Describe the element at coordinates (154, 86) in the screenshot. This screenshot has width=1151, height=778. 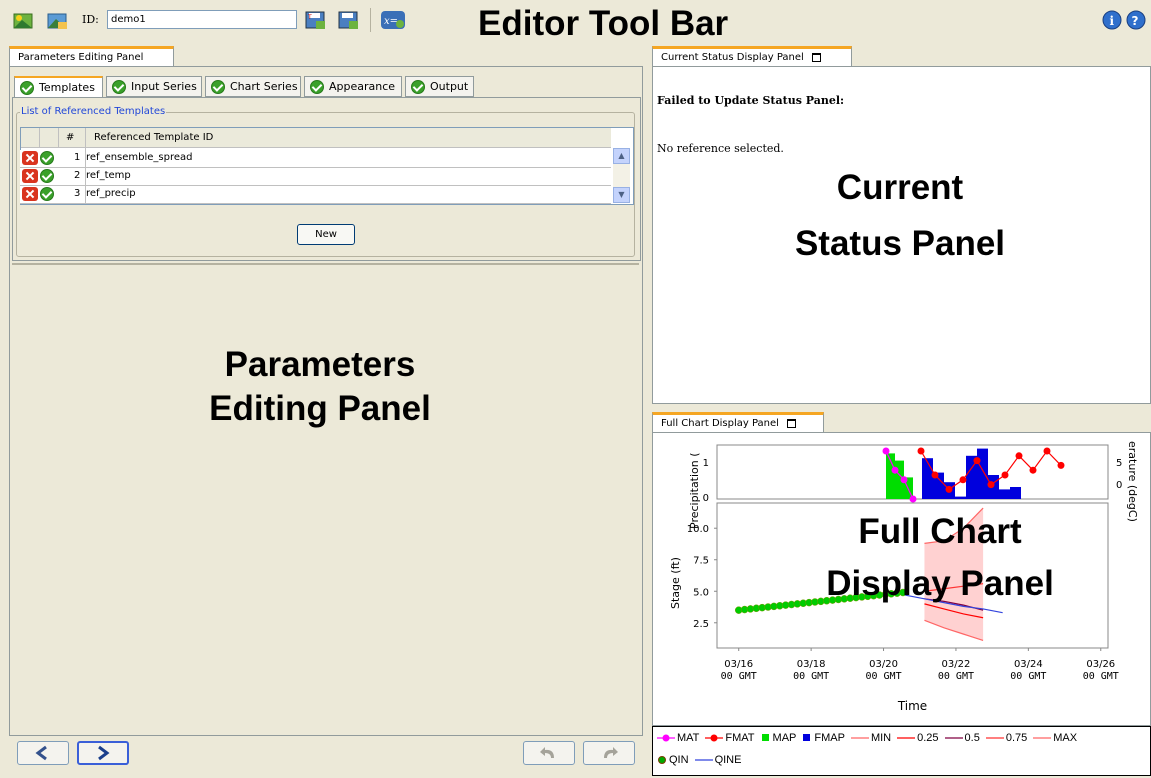
I see `tab-input-series: Input Series` at that location.